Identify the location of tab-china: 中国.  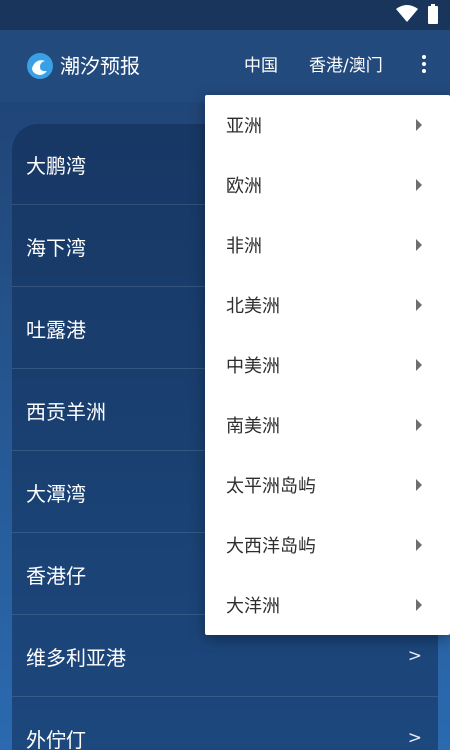
(261, 66).